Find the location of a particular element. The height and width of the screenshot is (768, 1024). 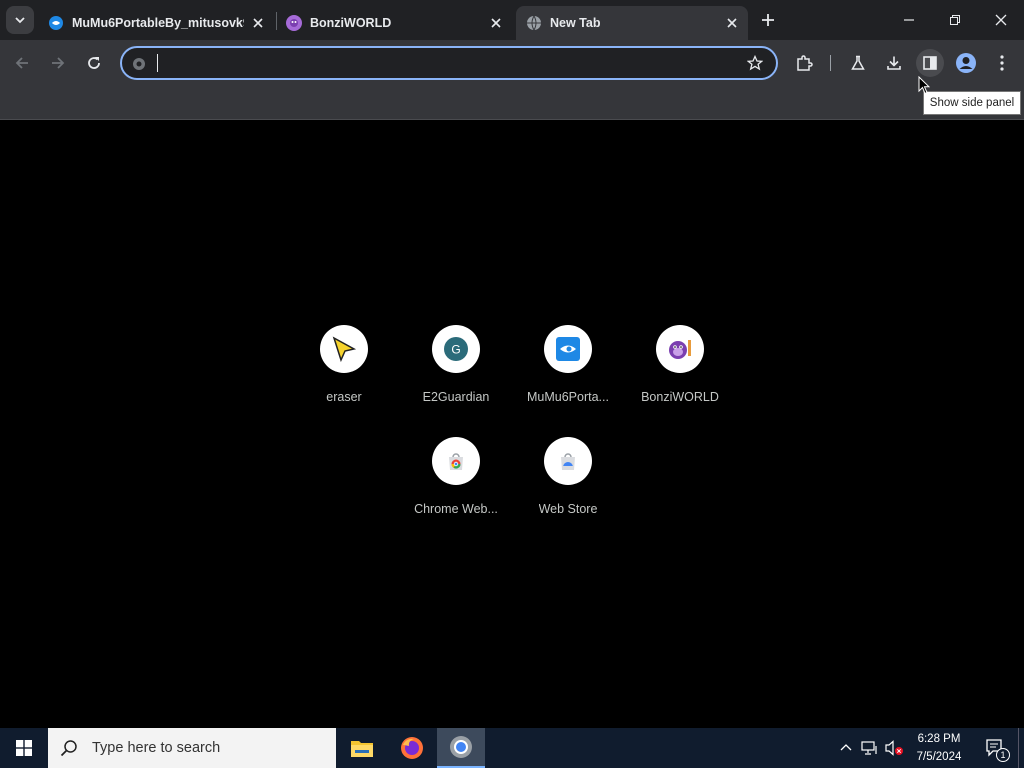

arrow-right-icon is located at coordinates (58, 63).